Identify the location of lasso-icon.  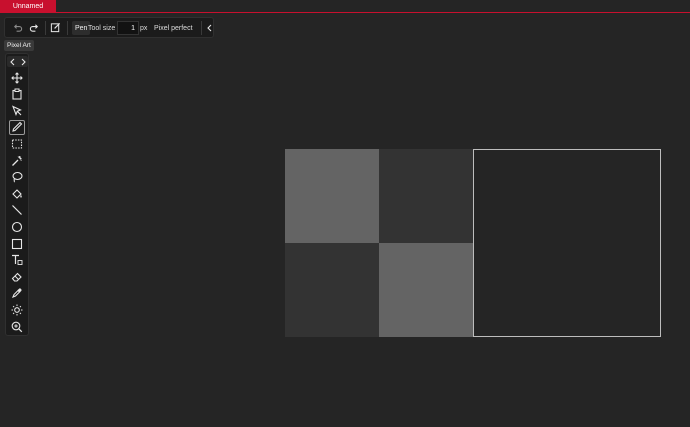
(17, 177).